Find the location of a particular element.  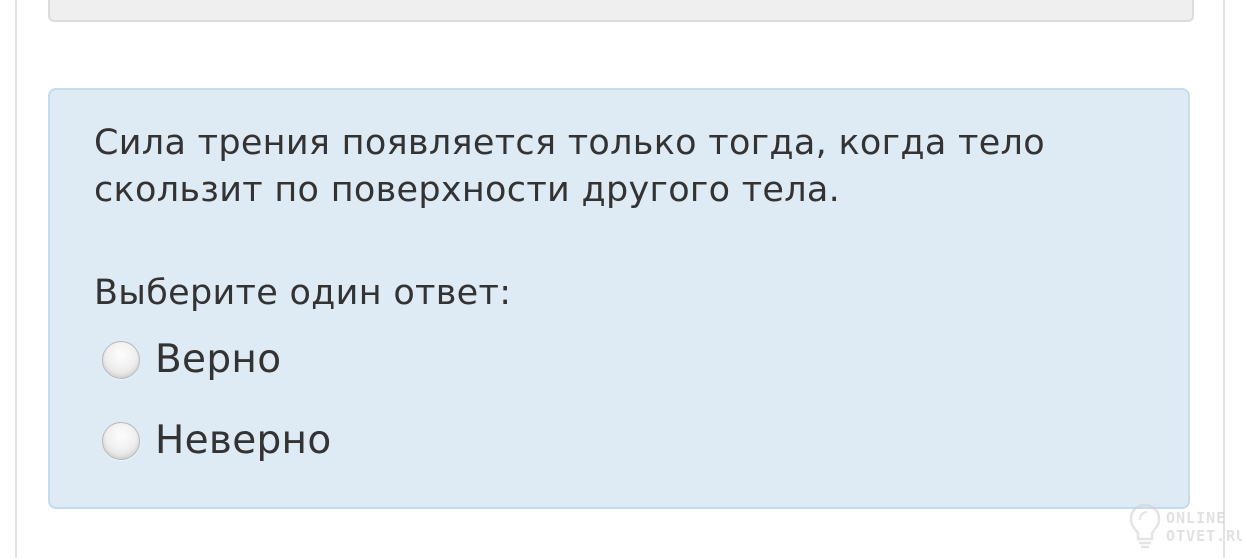

answer-option-false: Неверно is located at coordinates (217, 441).